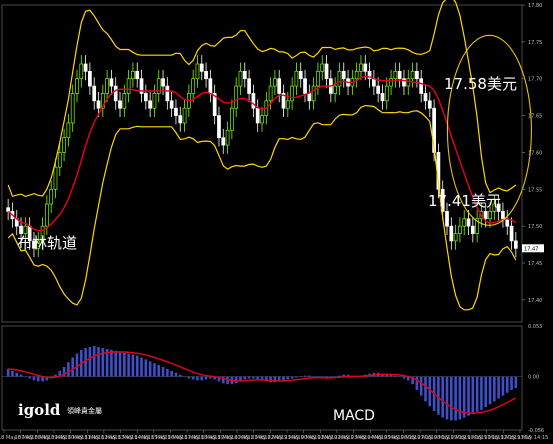 The width and height of the screenshot is (553, 444). What do you see at coordinates (535, 264) in the screenshot?
I see `price-axis-label: 17.45` at bounding box center [535, 264].